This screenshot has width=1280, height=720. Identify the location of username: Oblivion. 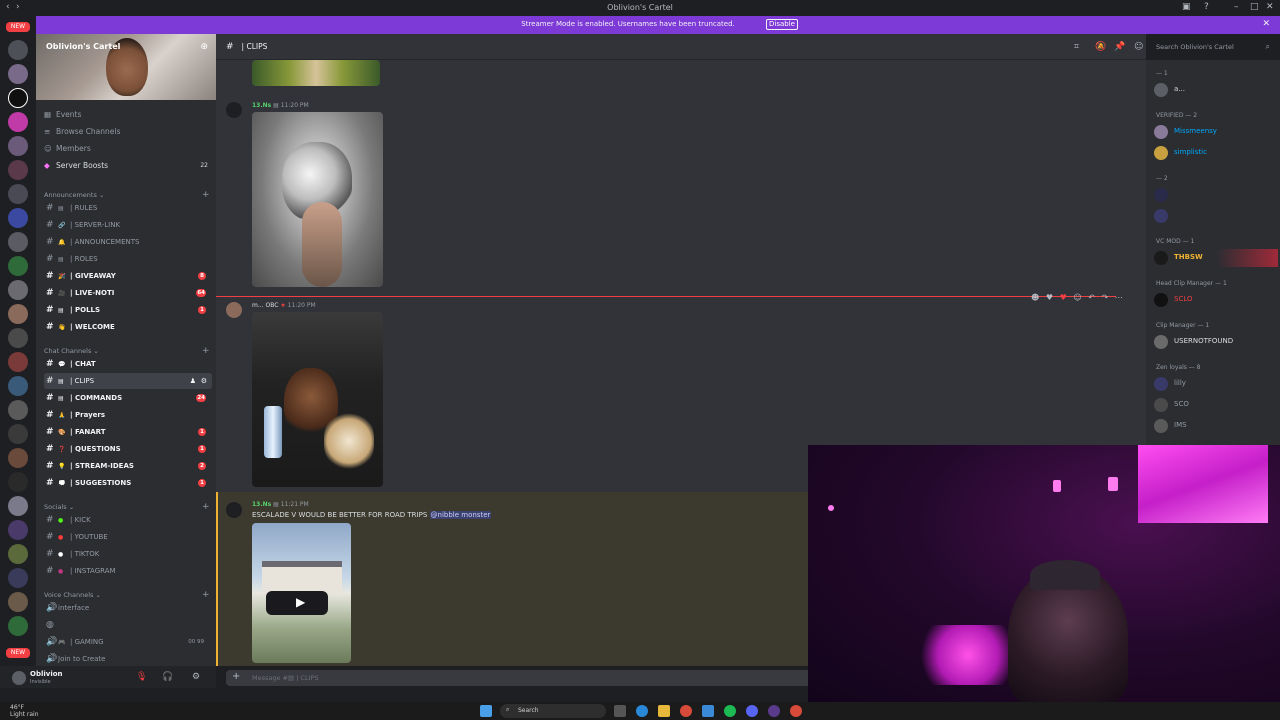
(46, 674).